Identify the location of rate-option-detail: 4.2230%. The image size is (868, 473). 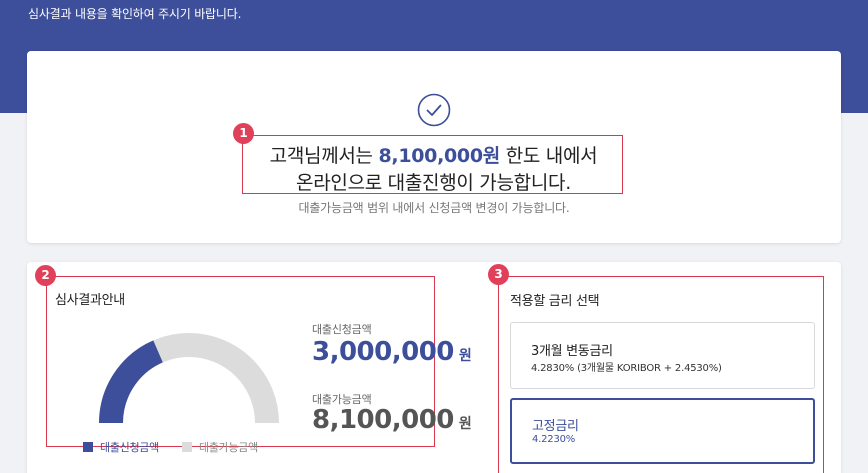
(554, 439).